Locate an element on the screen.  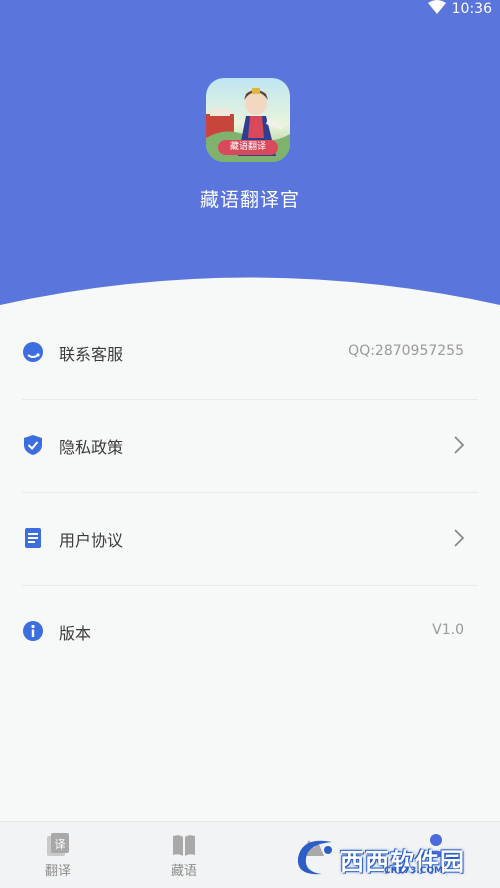
status-time: 10:36 is located at coordinates (471, 9).